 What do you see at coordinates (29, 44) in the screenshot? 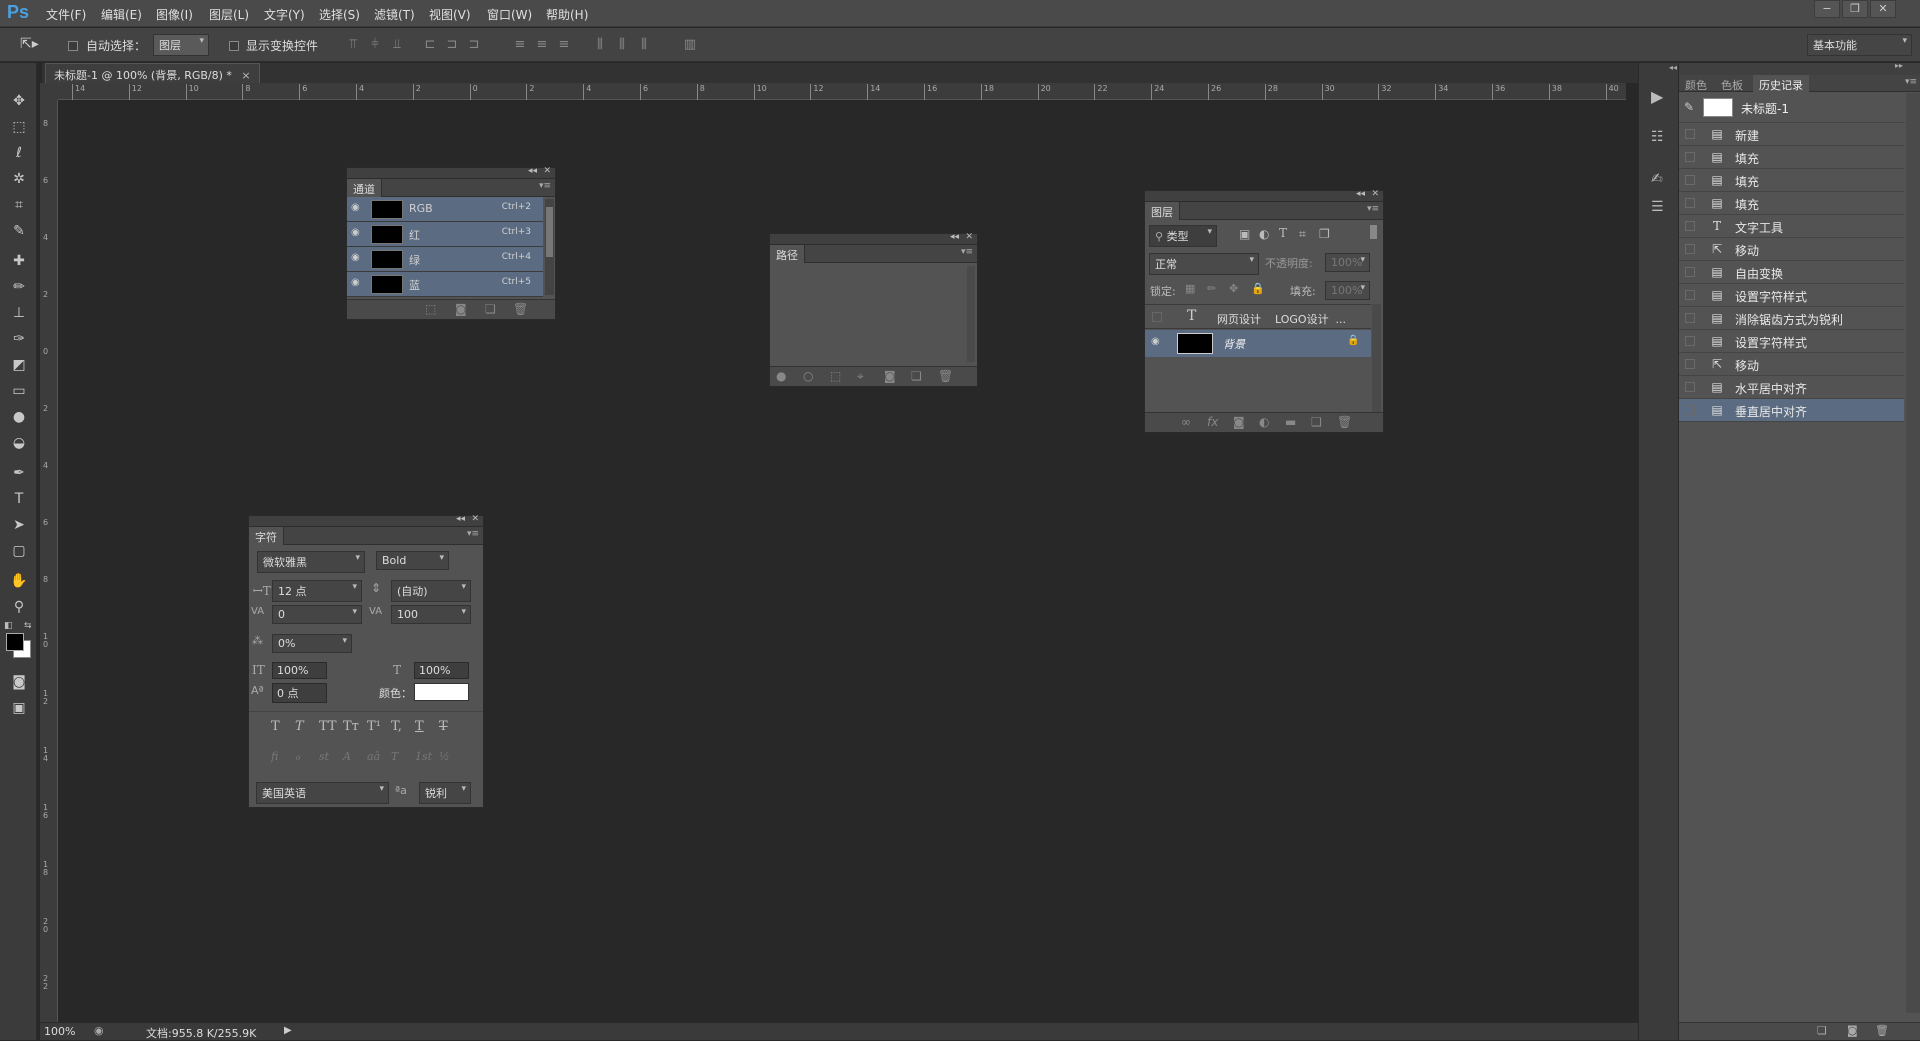
I see `move-tool-icon: ⇱▸` at bounding box center [29, 44].